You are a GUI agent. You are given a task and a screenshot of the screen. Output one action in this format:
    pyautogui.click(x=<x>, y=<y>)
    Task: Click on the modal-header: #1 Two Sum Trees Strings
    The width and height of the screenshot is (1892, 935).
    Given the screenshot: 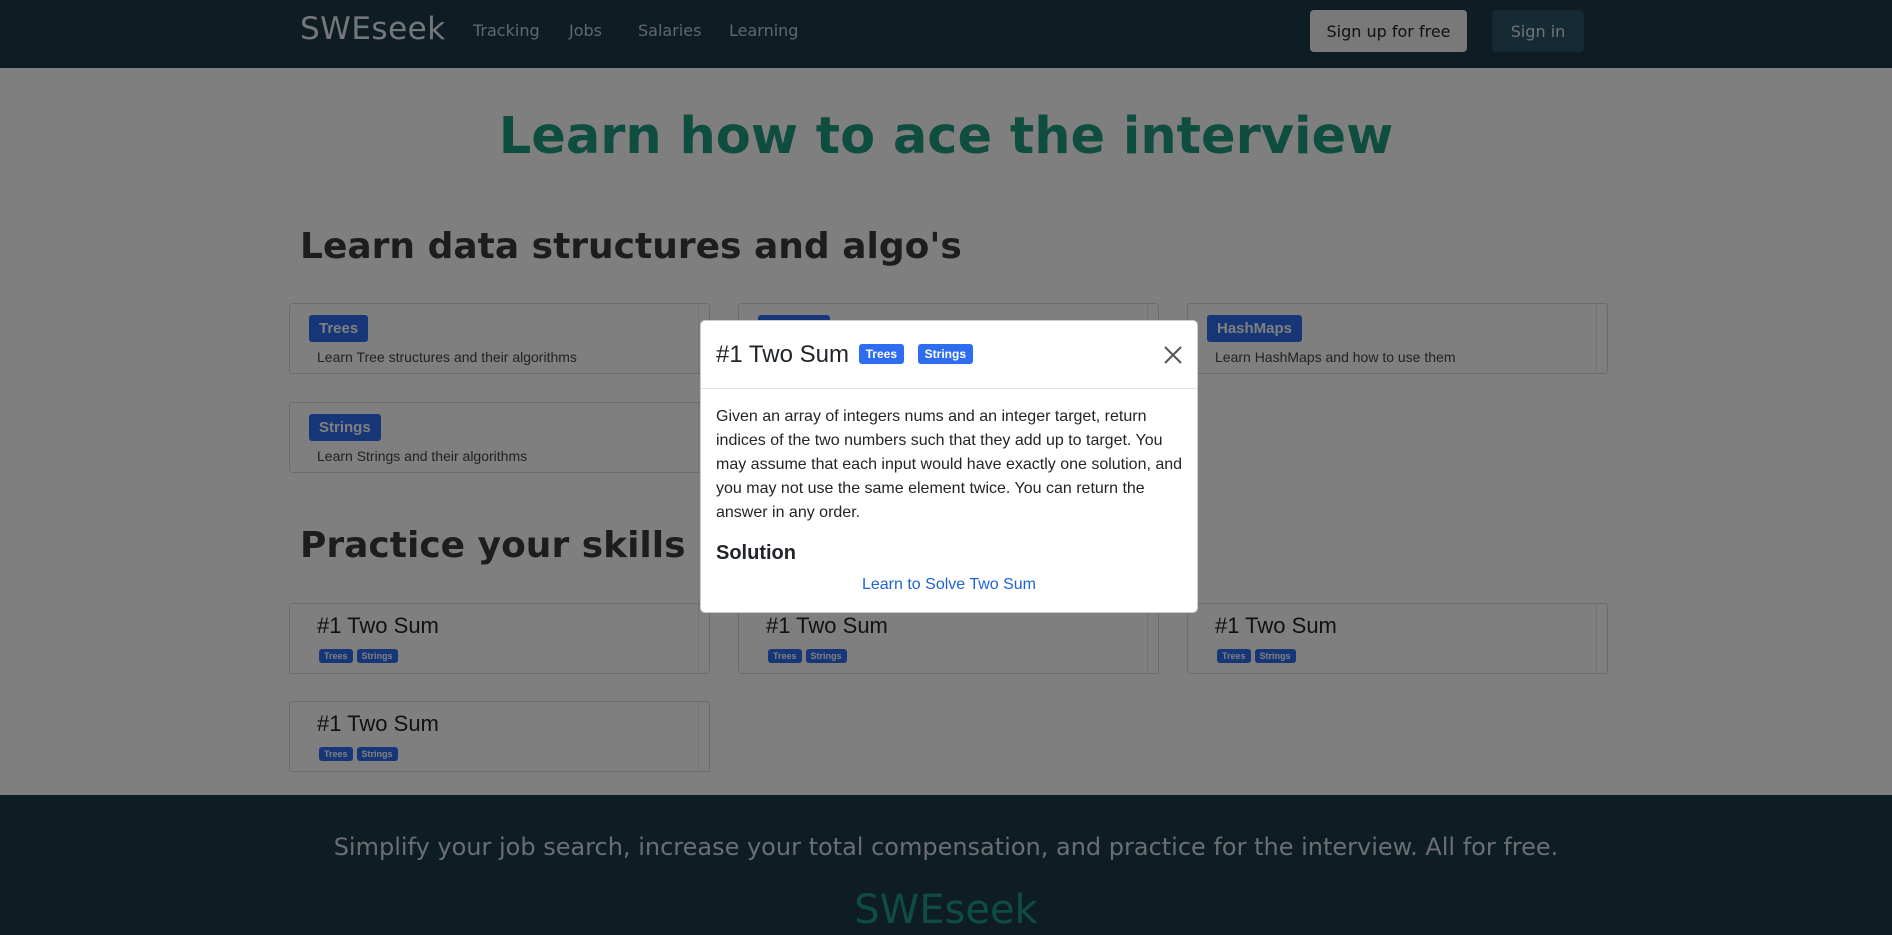 What is the action you would take?
    pyautogui.click(x=949, y=355)
    